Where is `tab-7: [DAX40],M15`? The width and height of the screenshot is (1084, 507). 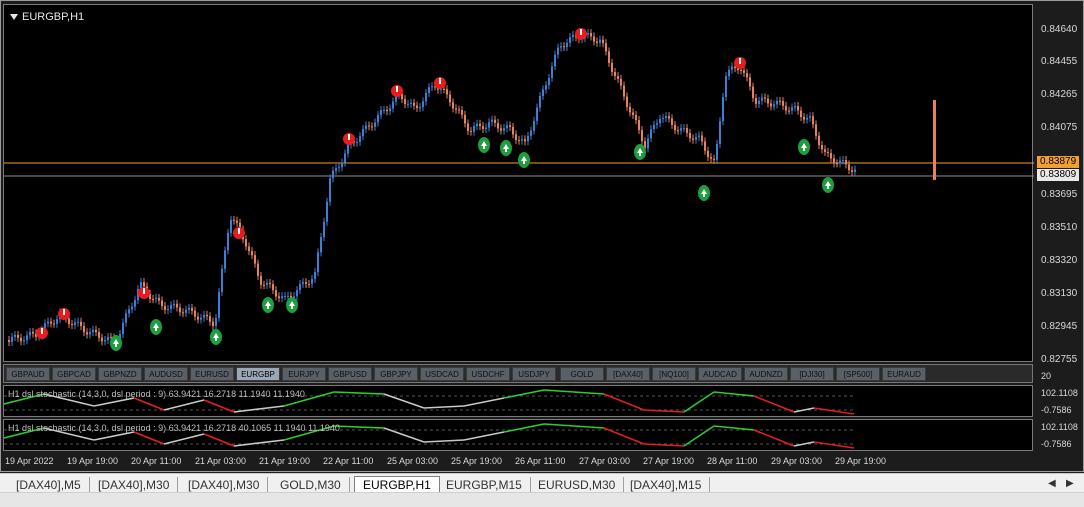
tab-7: [DAX40],M15 is located at coordinates (666, 485).